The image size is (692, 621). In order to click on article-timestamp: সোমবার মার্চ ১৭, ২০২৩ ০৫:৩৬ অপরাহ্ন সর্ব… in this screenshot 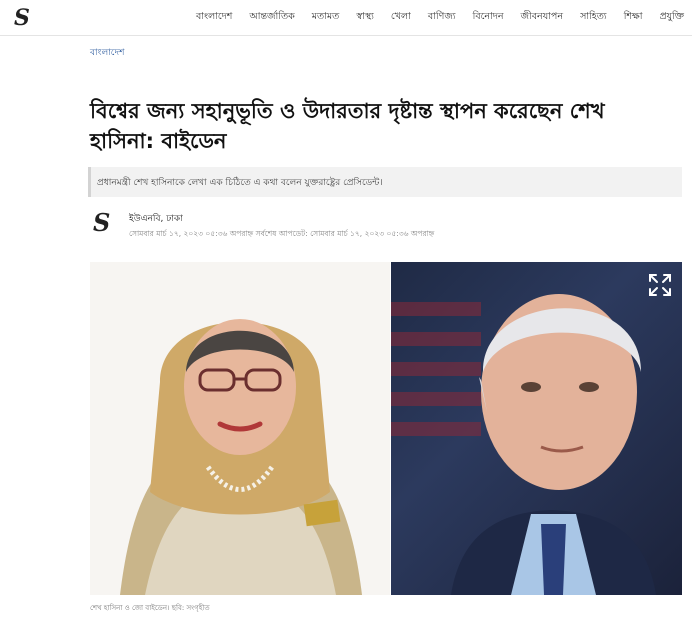, I will do `click(282, 233)`.